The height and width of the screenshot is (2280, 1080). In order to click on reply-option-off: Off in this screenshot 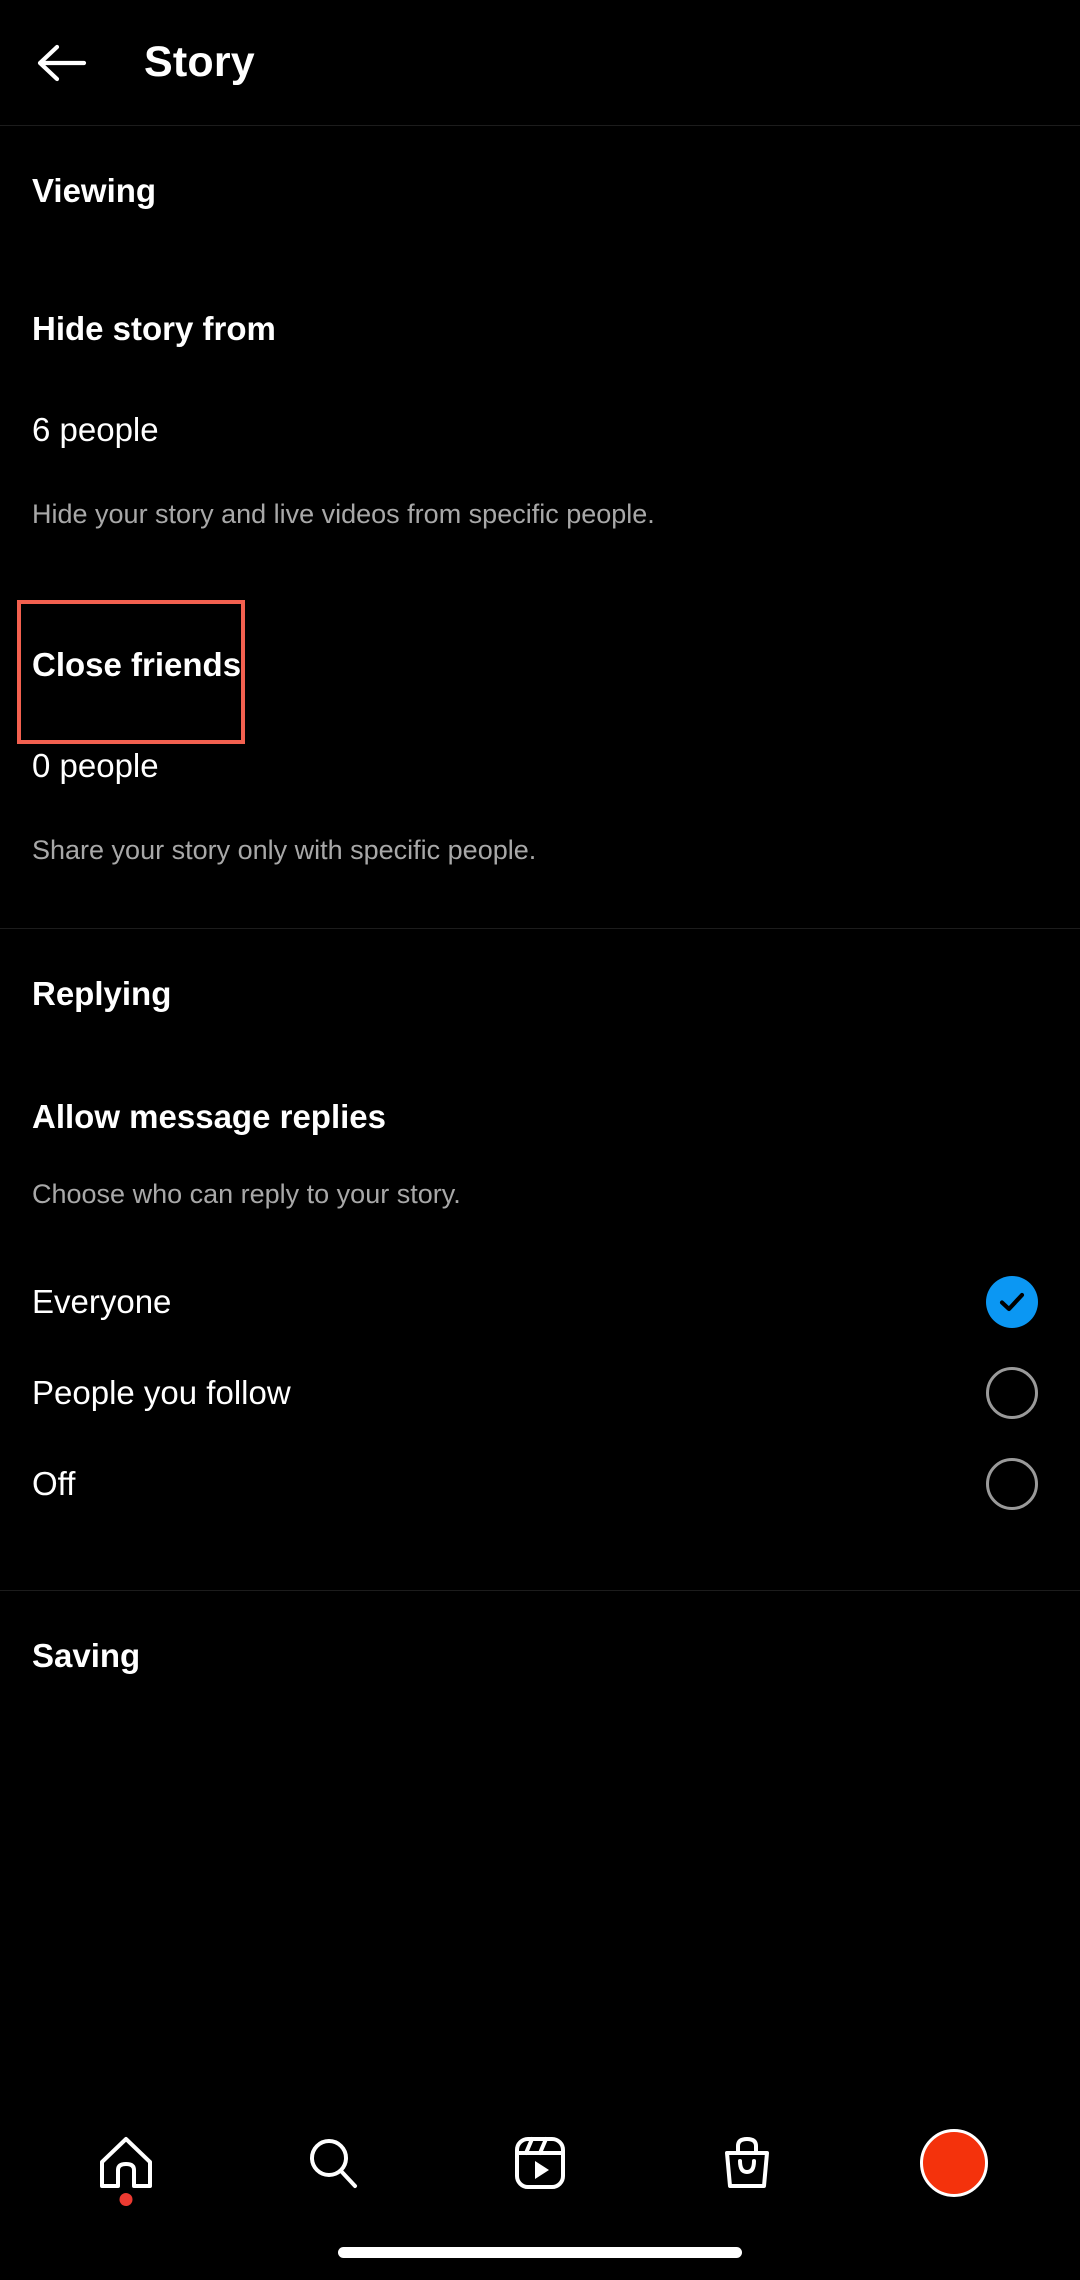, I will do `click(540, 1483)`.